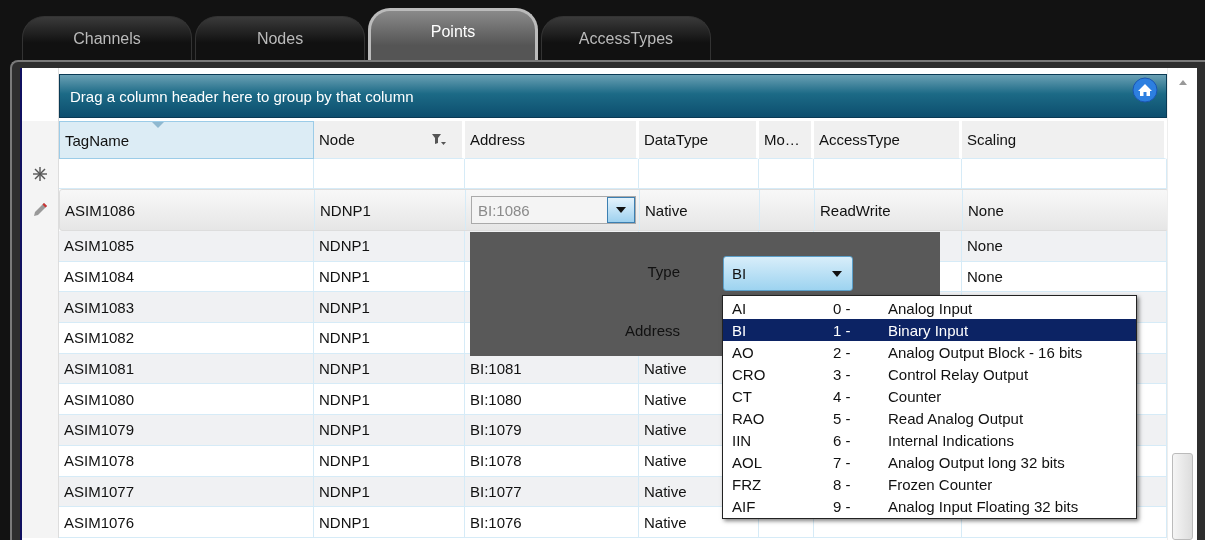  What do you see at coordinates (788, 273) in the screenshot?
I see `type-dropdown: BI` at bounding box center [788, 273].